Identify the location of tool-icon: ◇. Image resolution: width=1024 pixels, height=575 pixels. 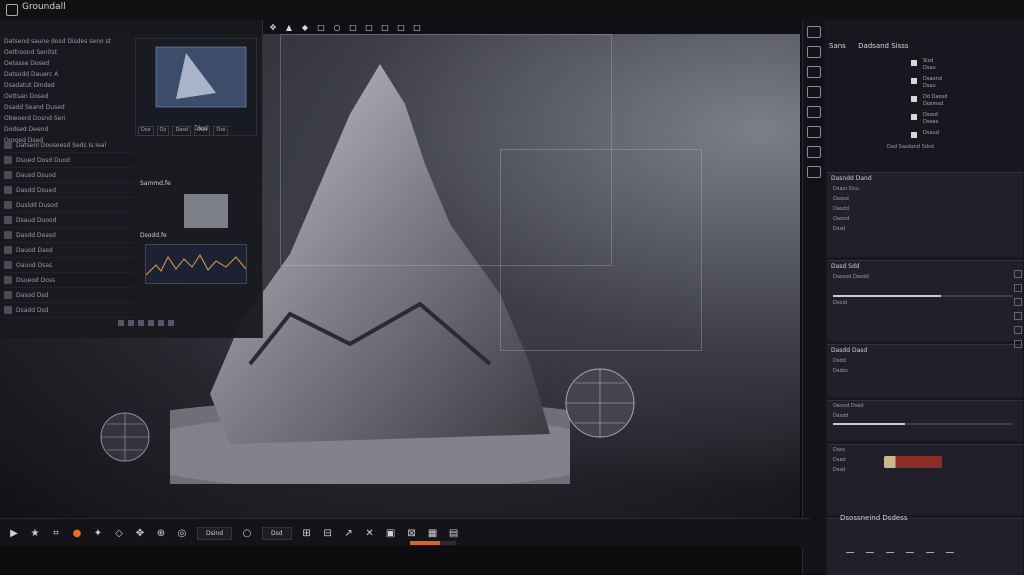
(119, 533).